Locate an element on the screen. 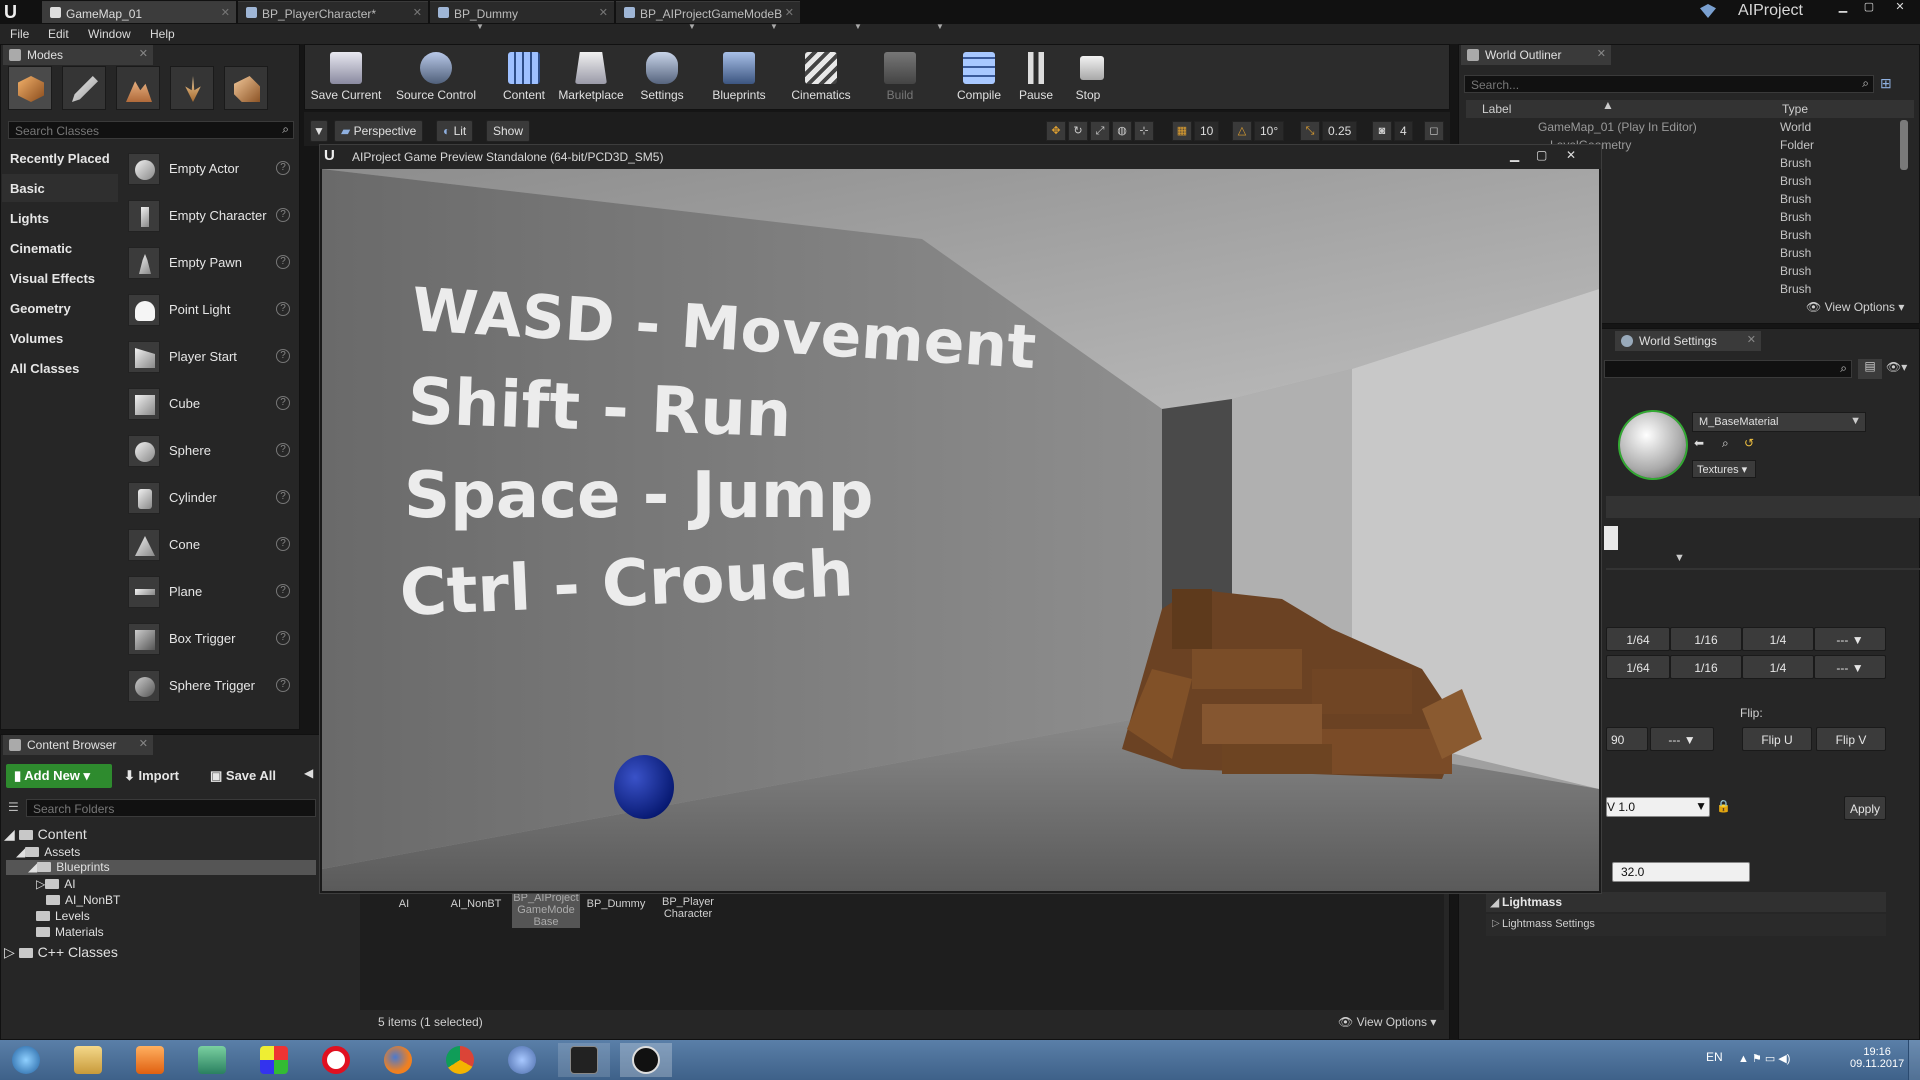 The height and width of the screenshot is (1080, 1920). grid-1-64-button: 1/64 is located at coordinates (1638, 667).